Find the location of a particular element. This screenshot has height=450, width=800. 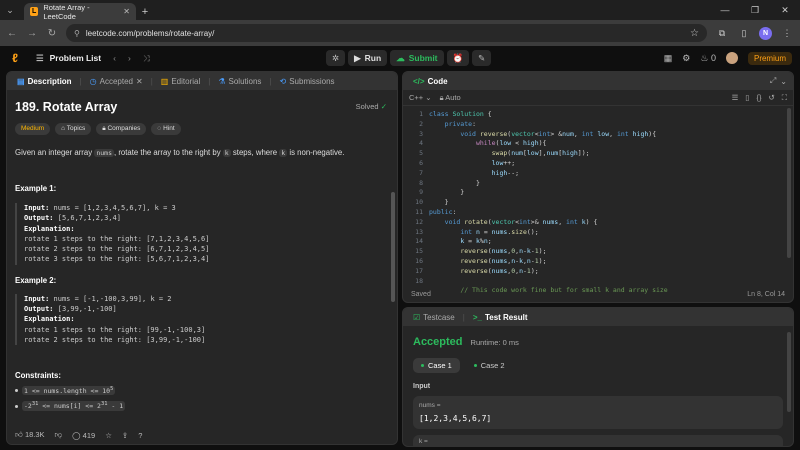

companies-label: Companies is located at coordinates (124, 128).